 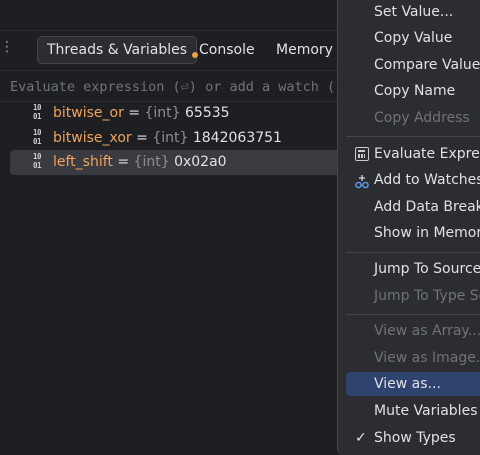 What do you see at coordinates (426, 411) in the screenshot?
I see `menu-item-label: Mute Variables` at bounding box center [426, 411].